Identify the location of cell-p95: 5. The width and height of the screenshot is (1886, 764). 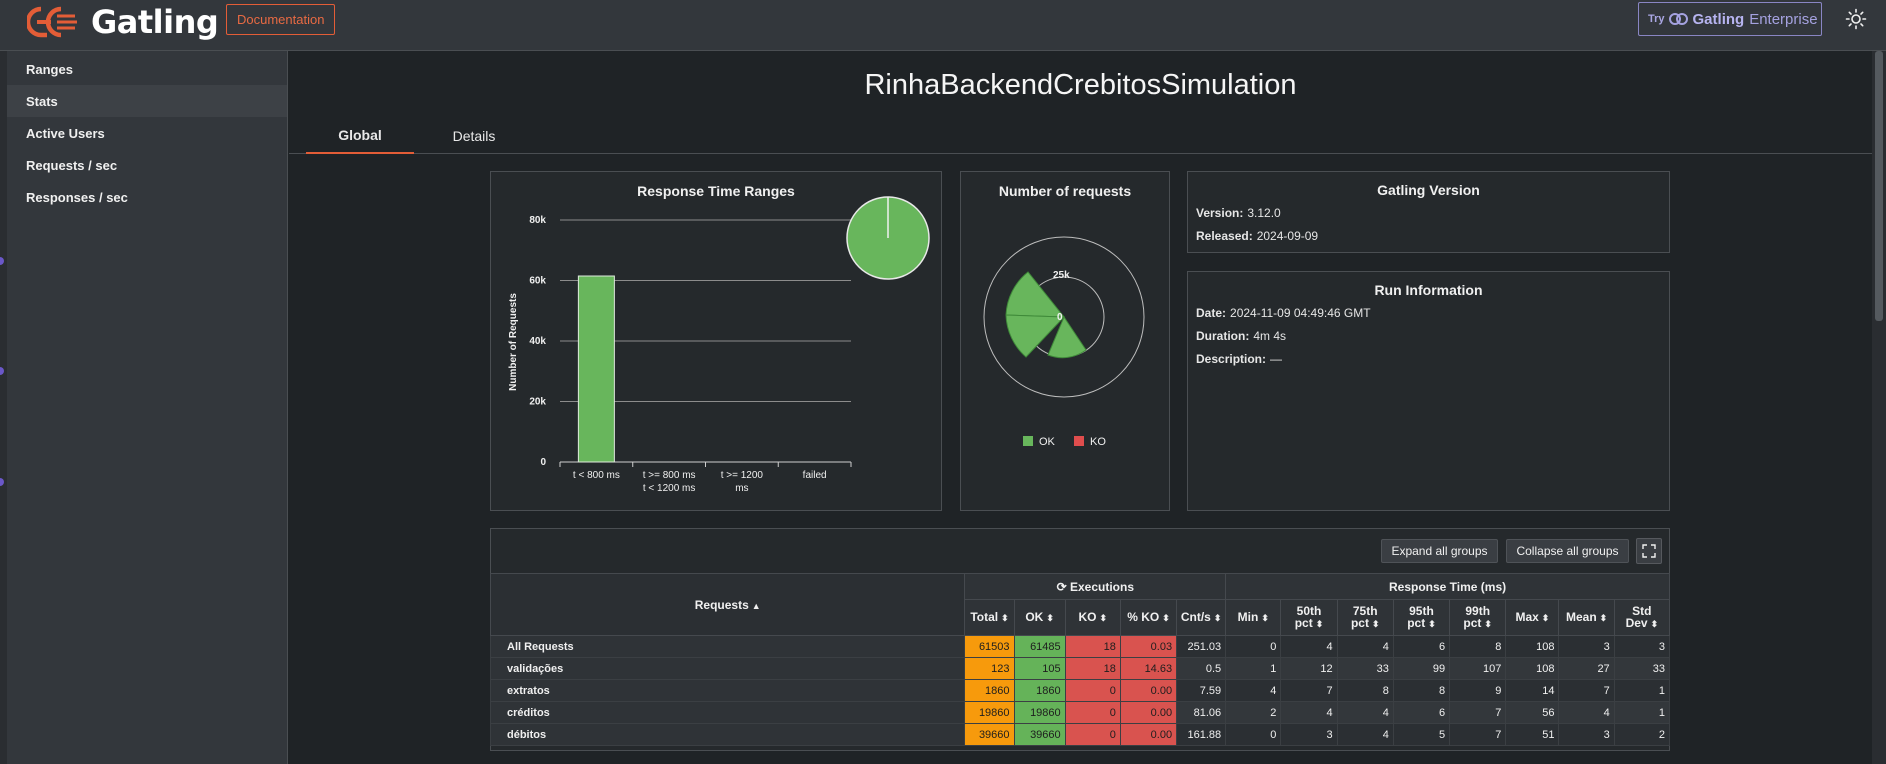
(1421, 734).